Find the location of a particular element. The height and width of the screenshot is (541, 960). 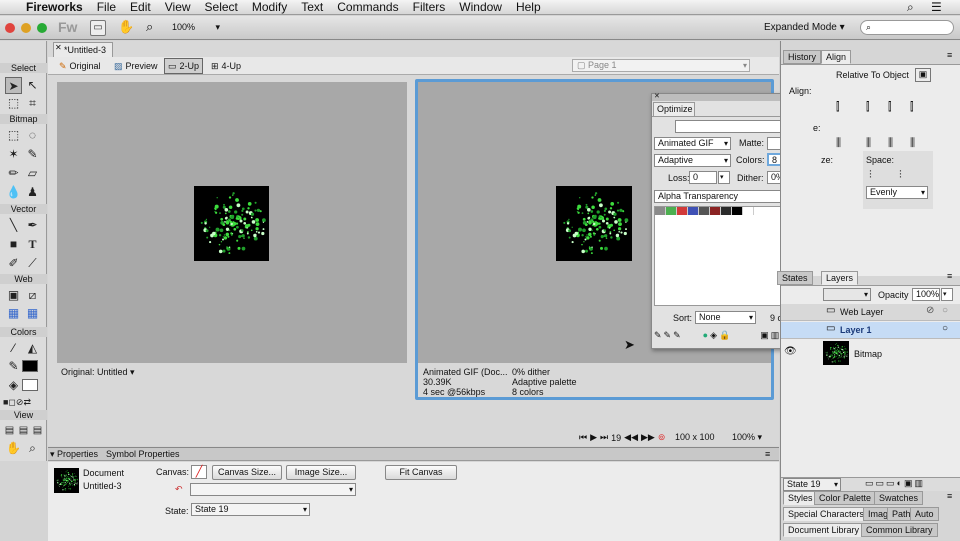

new-sublayer-icon: ▭ is located at coordinates (881, 483).